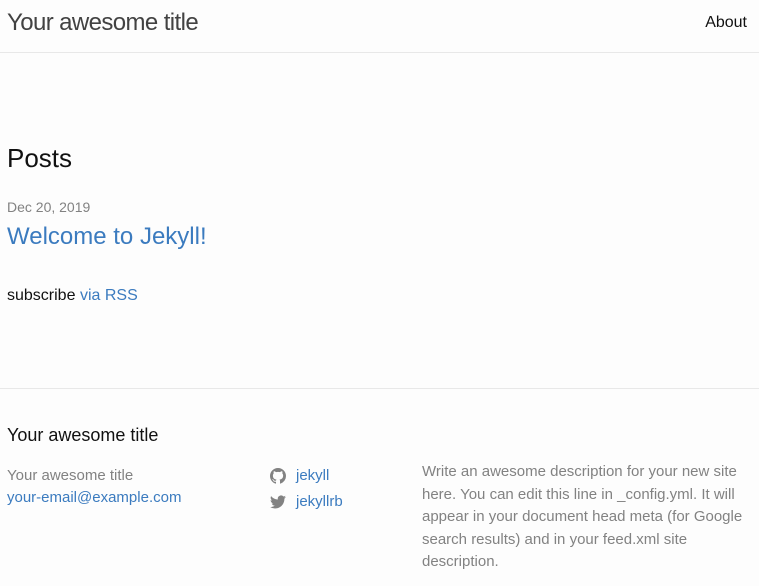 The height and width of the screenshot is (586, 759). What do you see at coordinates (278, 502) in the screenshot?
I see `twitter-icon` at bounding box center [278, 502].